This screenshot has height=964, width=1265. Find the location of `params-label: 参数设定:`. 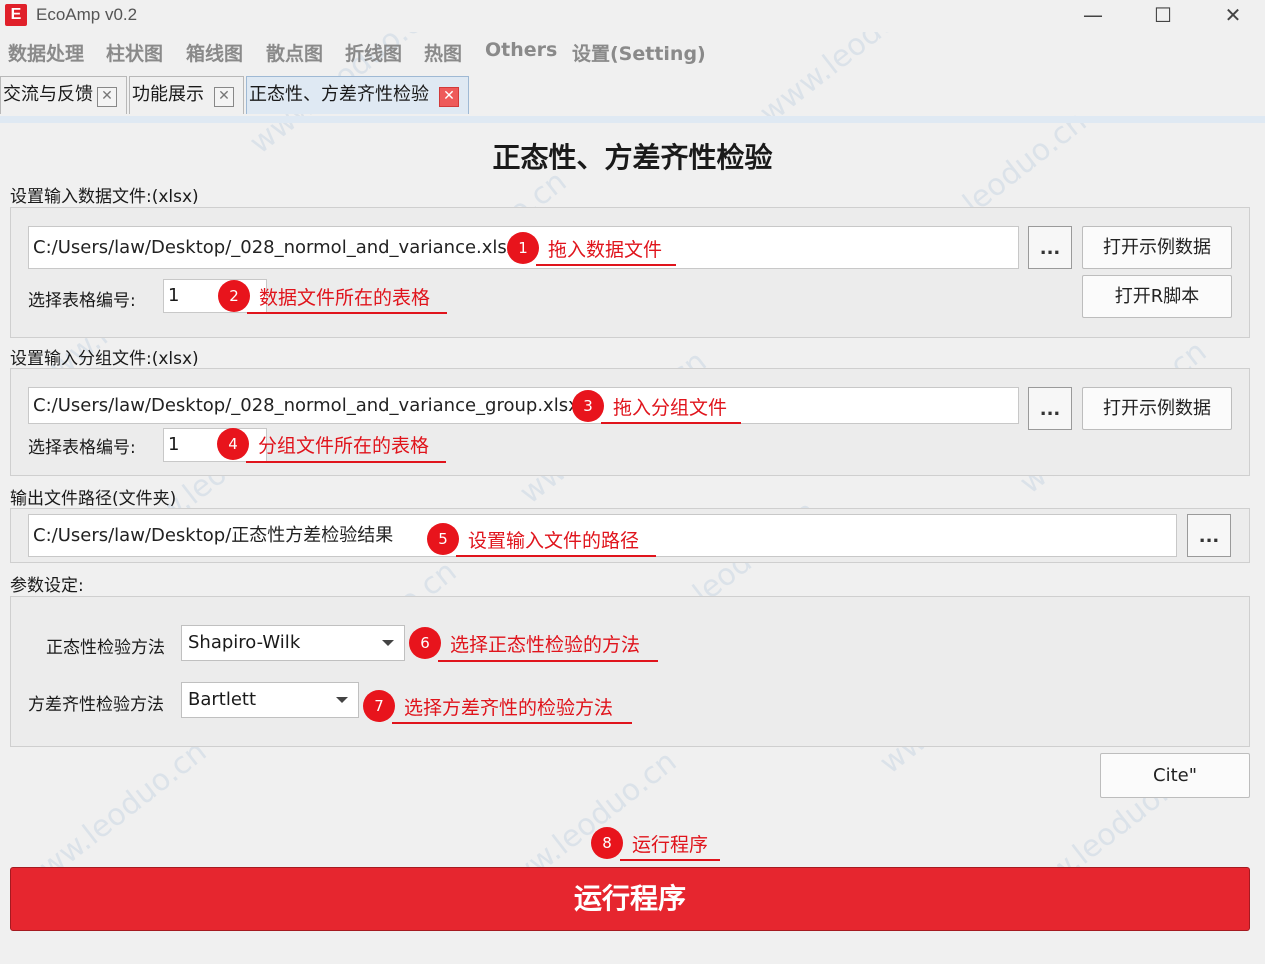

params-label: 参数设定: is located at coordinates (47, 586).